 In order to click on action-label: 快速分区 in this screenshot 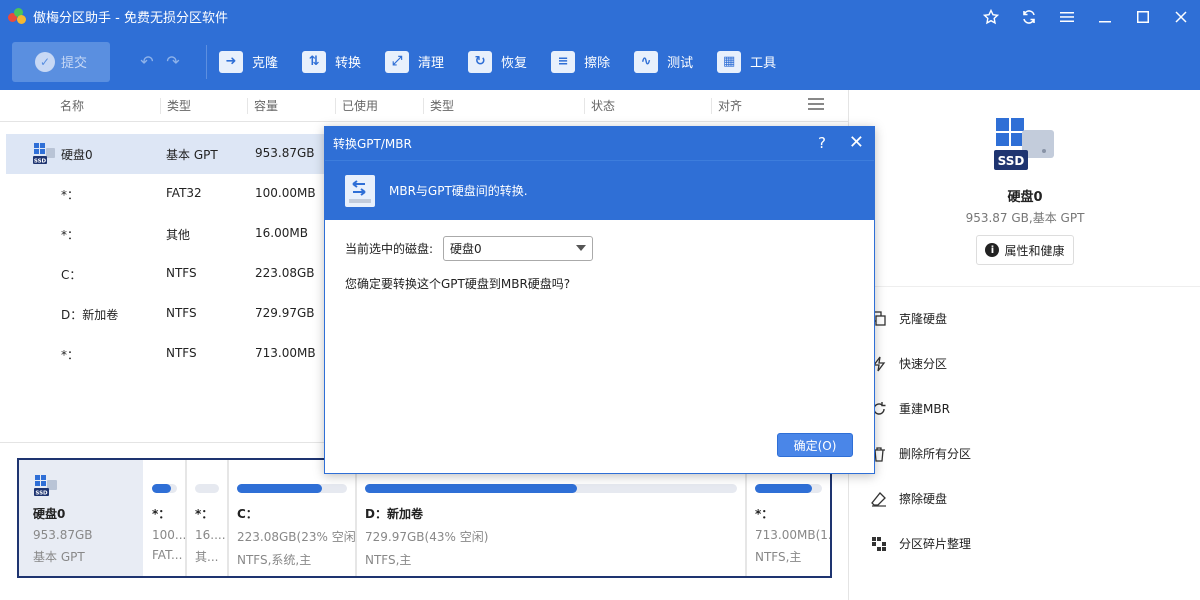, I will do `click(923, 364)`.